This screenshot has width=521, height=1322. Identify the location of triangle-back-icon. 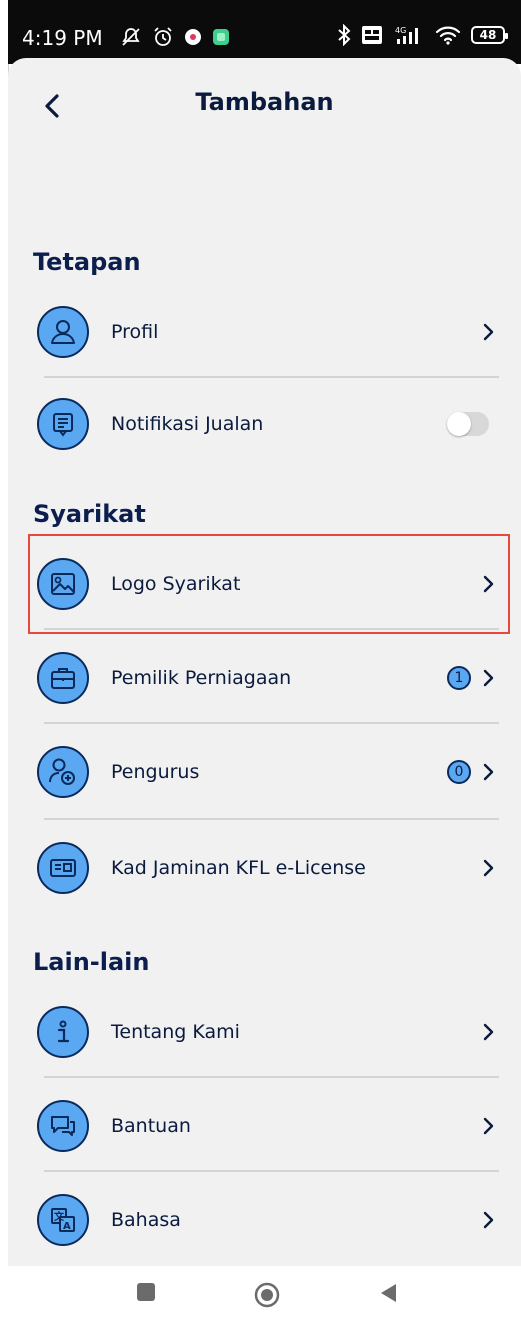
(388, 1293).